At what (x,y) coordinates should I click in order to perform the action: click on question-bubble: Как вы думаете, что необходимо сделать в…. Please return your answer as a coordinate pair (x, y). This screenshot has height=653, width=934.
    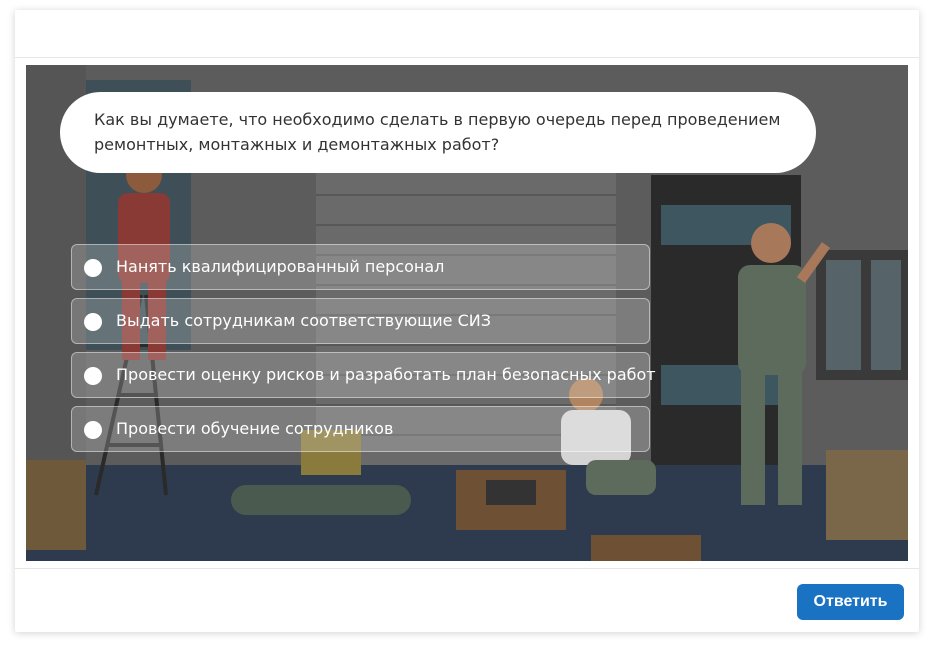
    Looking at the image, I should click on (438, 132).